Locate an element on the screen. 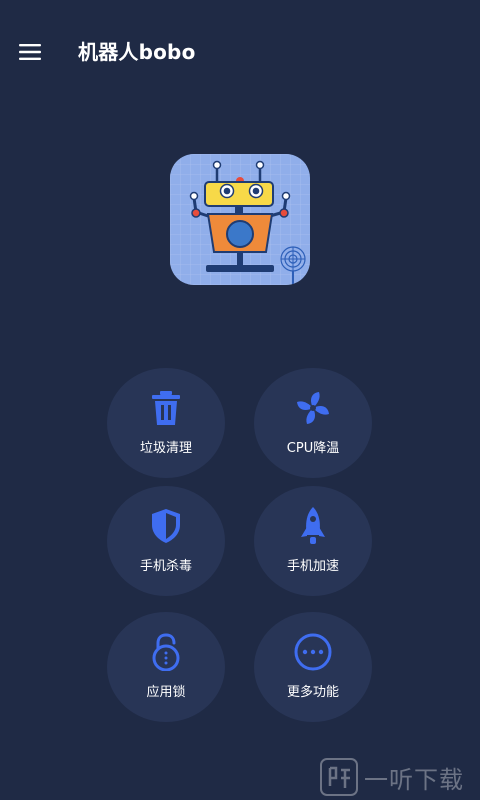 Image resolution: width=480 pixels, height=800 pixels. trash-icon is located at coordinates (166, 408).